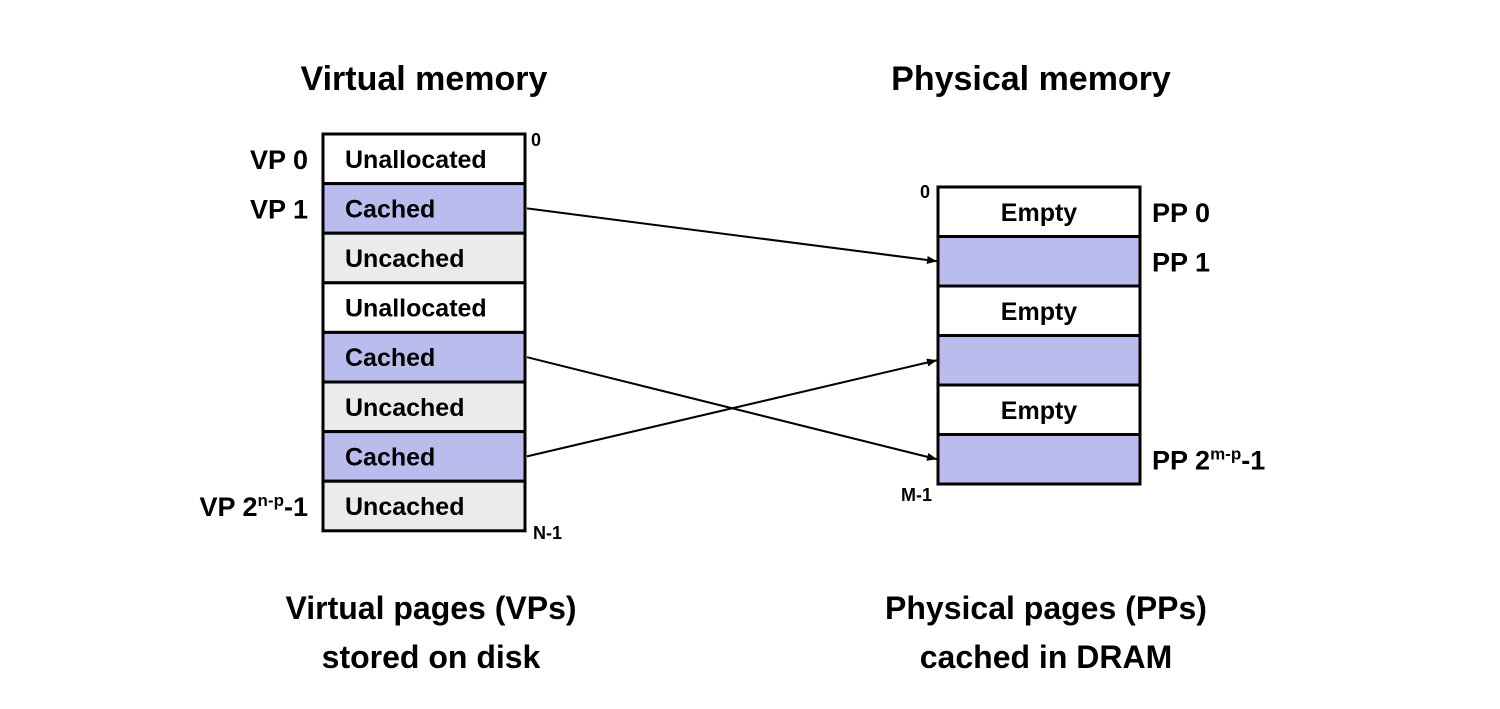  What do you see at coordinates (547, 533) in the screenshot?
I see `virtual-address-bottom: N-1` at bounding box center [547, 533].